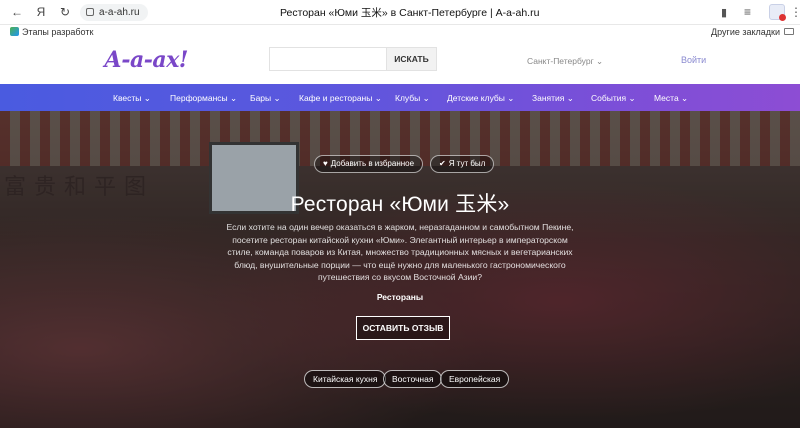  What do you see at coordinates (565, 61) in the screenshot?
I see `city-selector: Санкт-Петербург ⌄` at bounding box center [565, 61].